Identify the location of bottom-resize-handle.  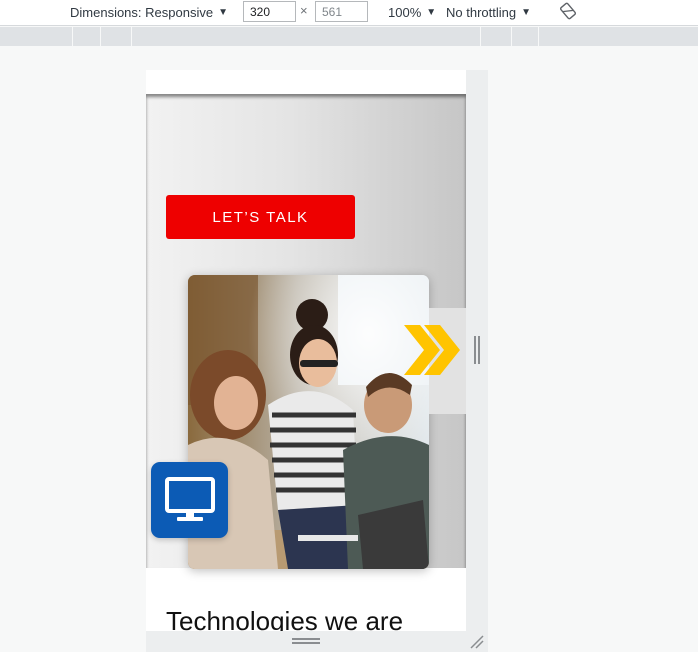
(306, 641).